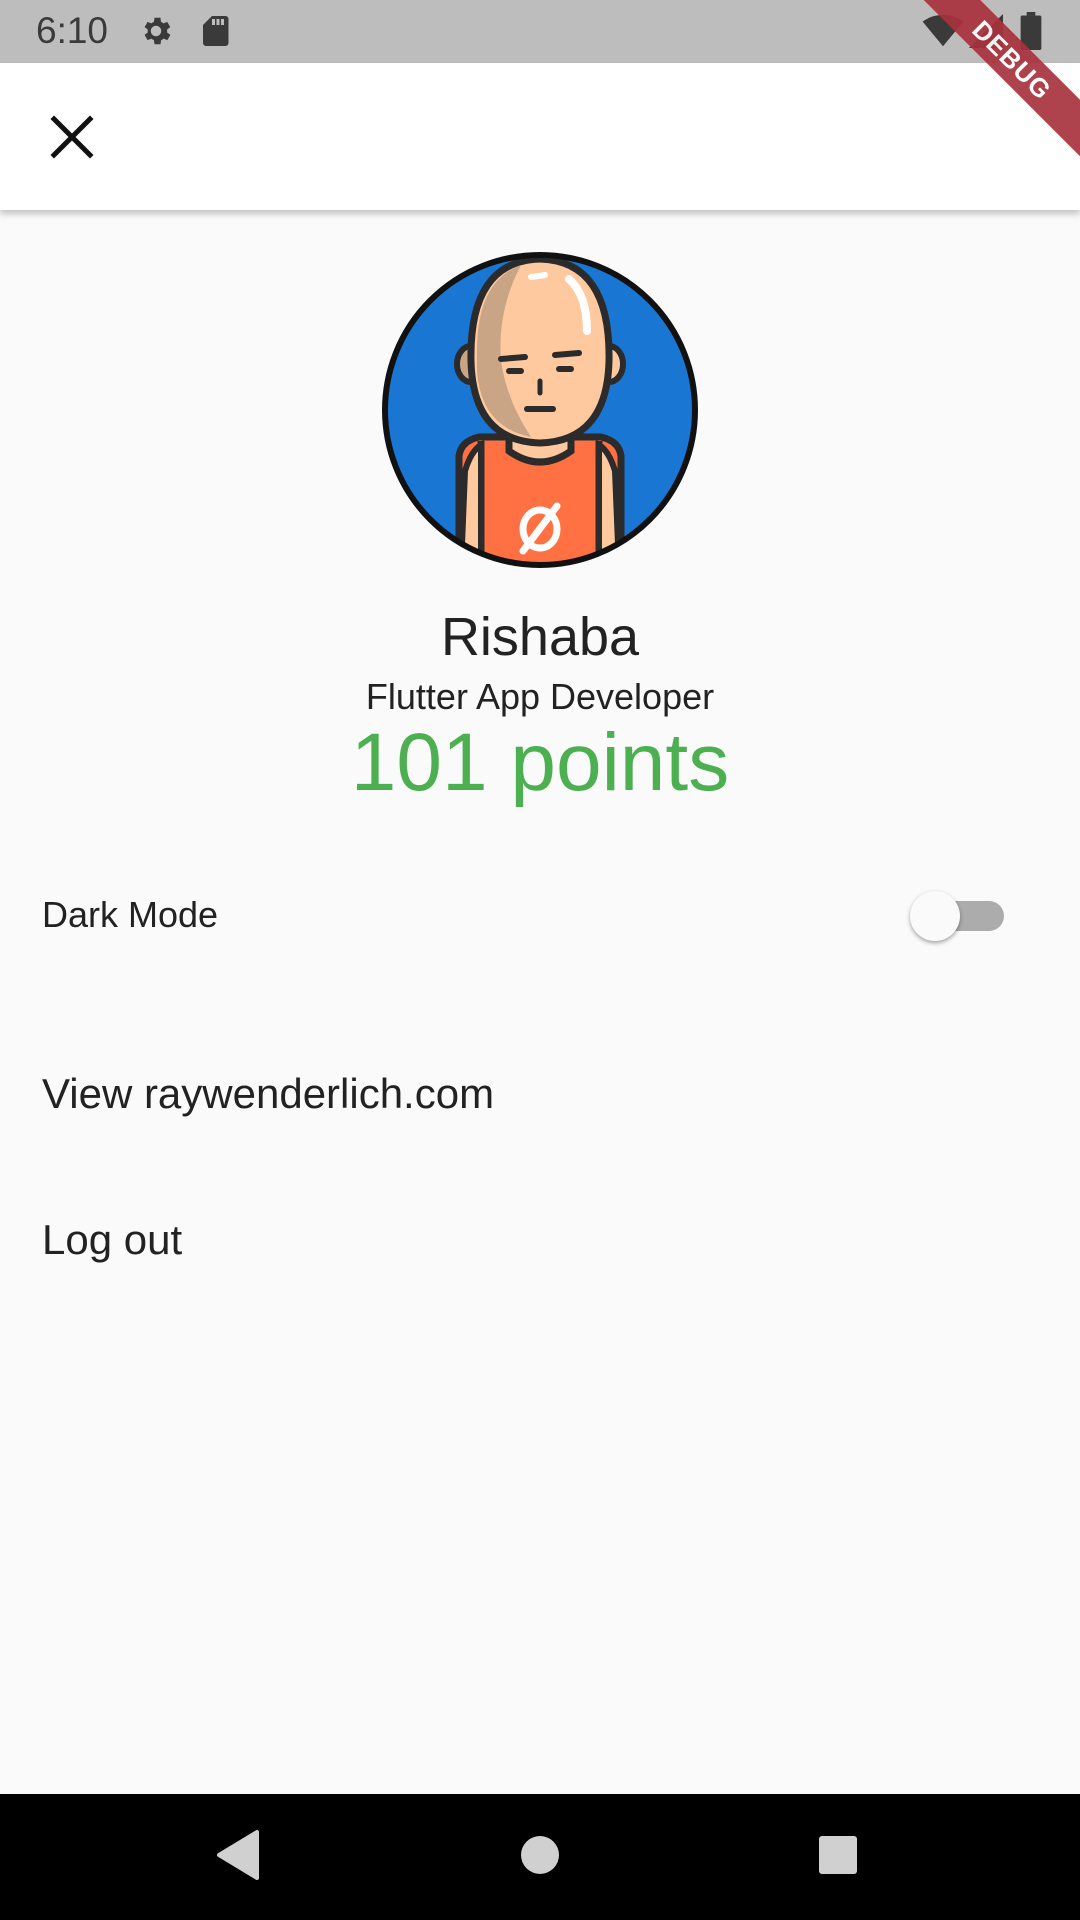 This screenshot has width=1080, height=1920. I want to click on nav-bar, so click(540, 1857).